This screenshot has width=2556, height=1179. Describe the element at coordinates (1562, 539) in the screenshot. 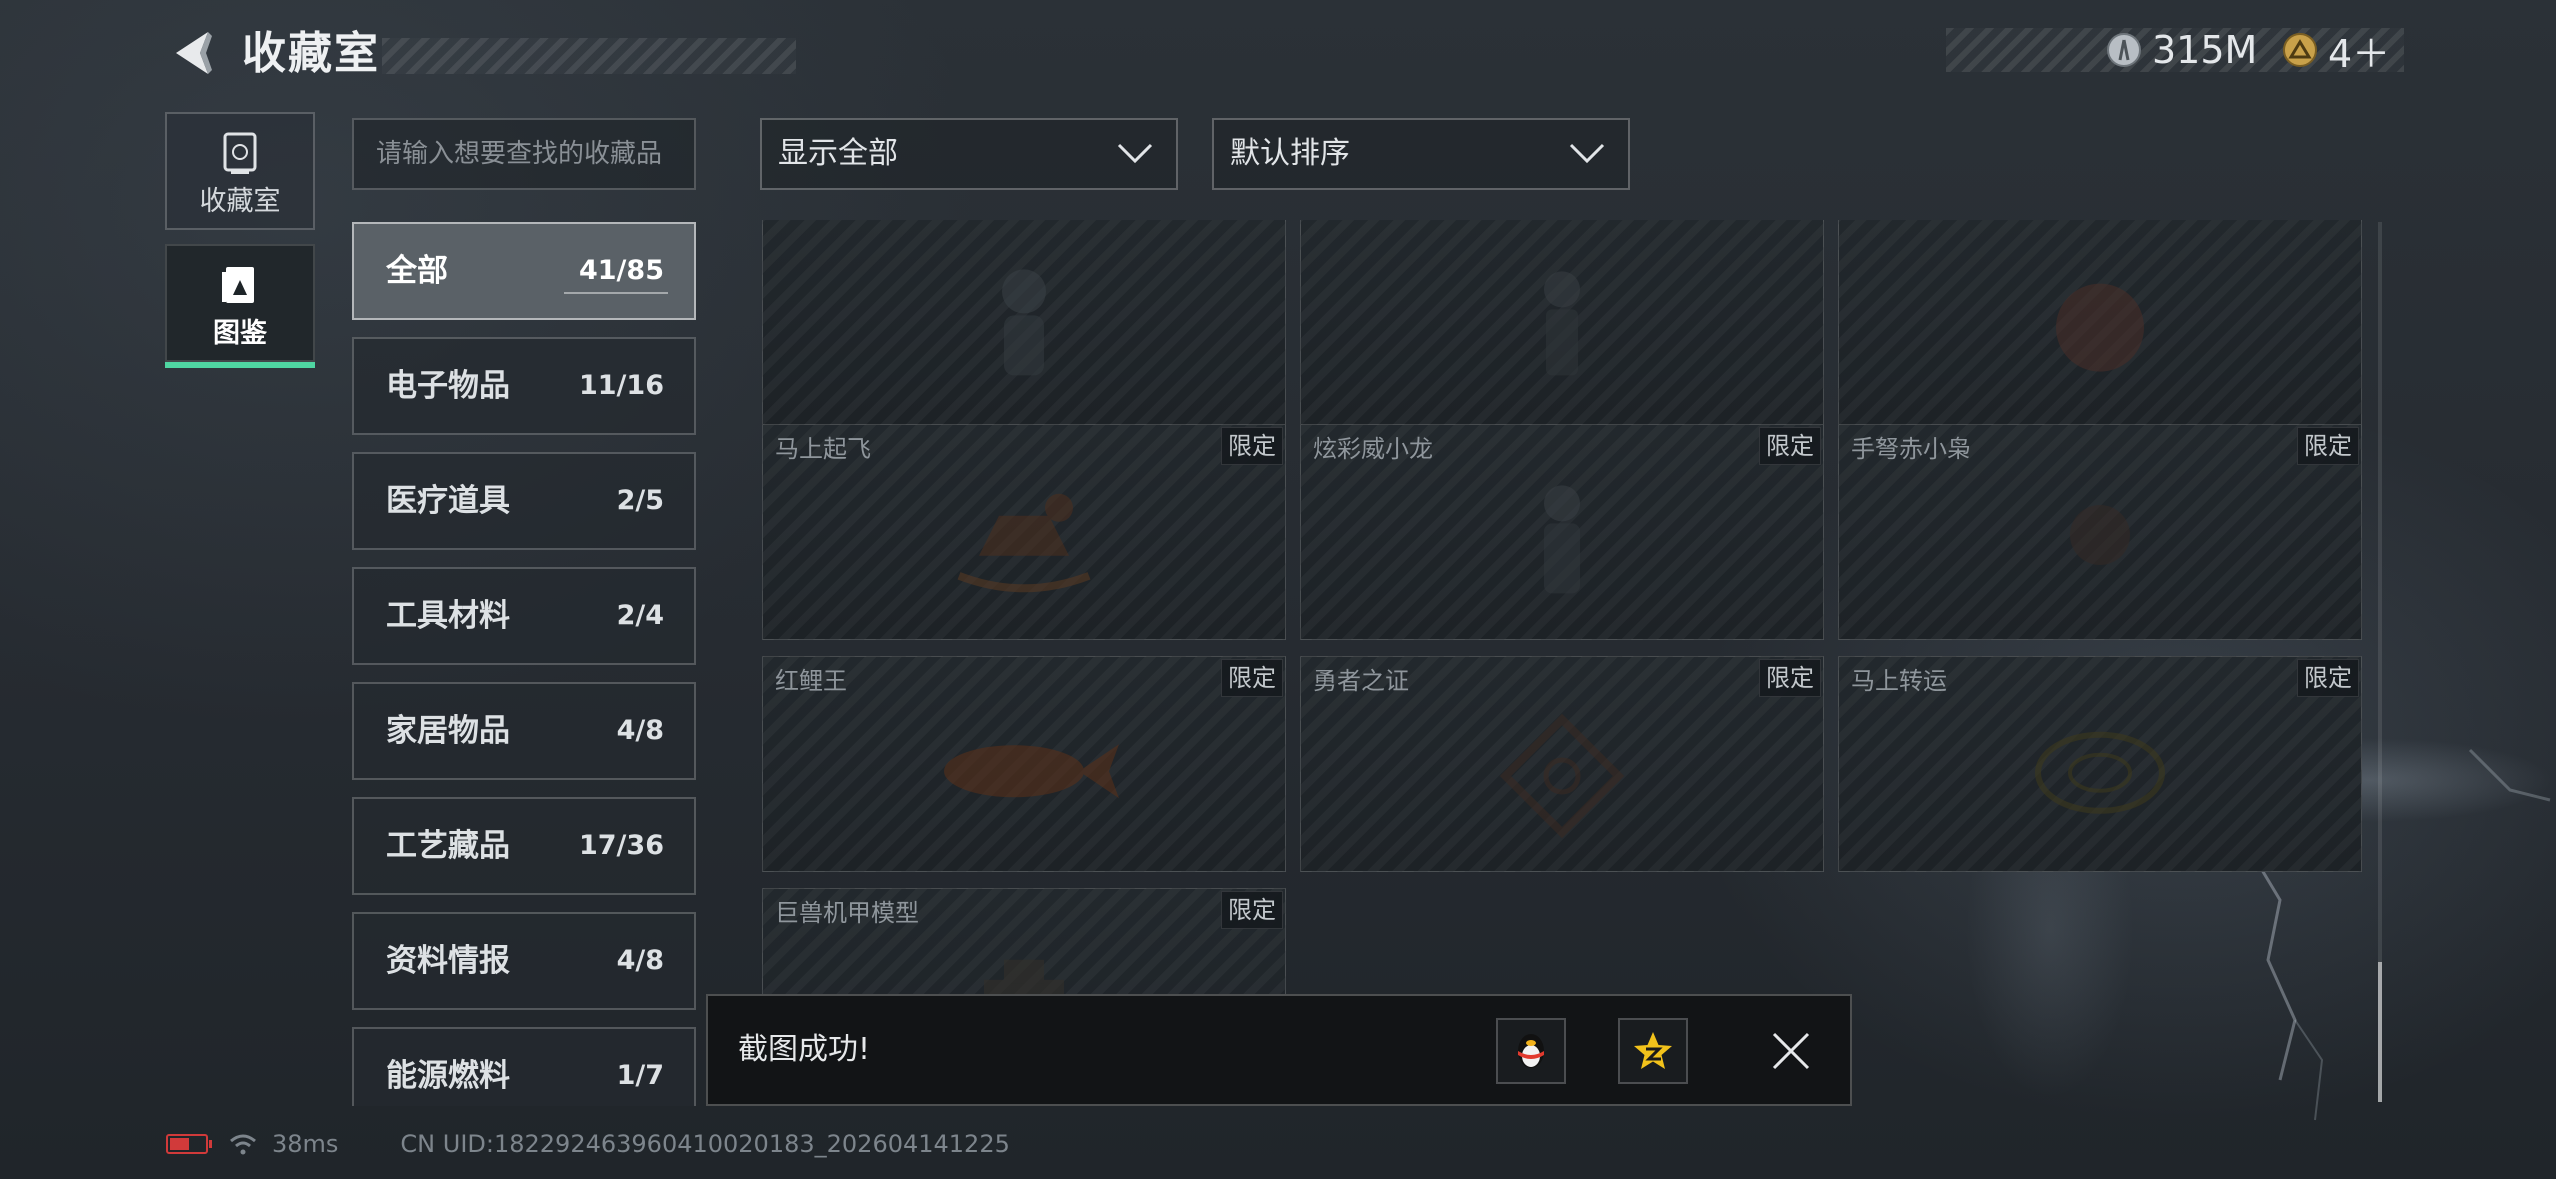

I see `dragon-figure-icon` at that location.